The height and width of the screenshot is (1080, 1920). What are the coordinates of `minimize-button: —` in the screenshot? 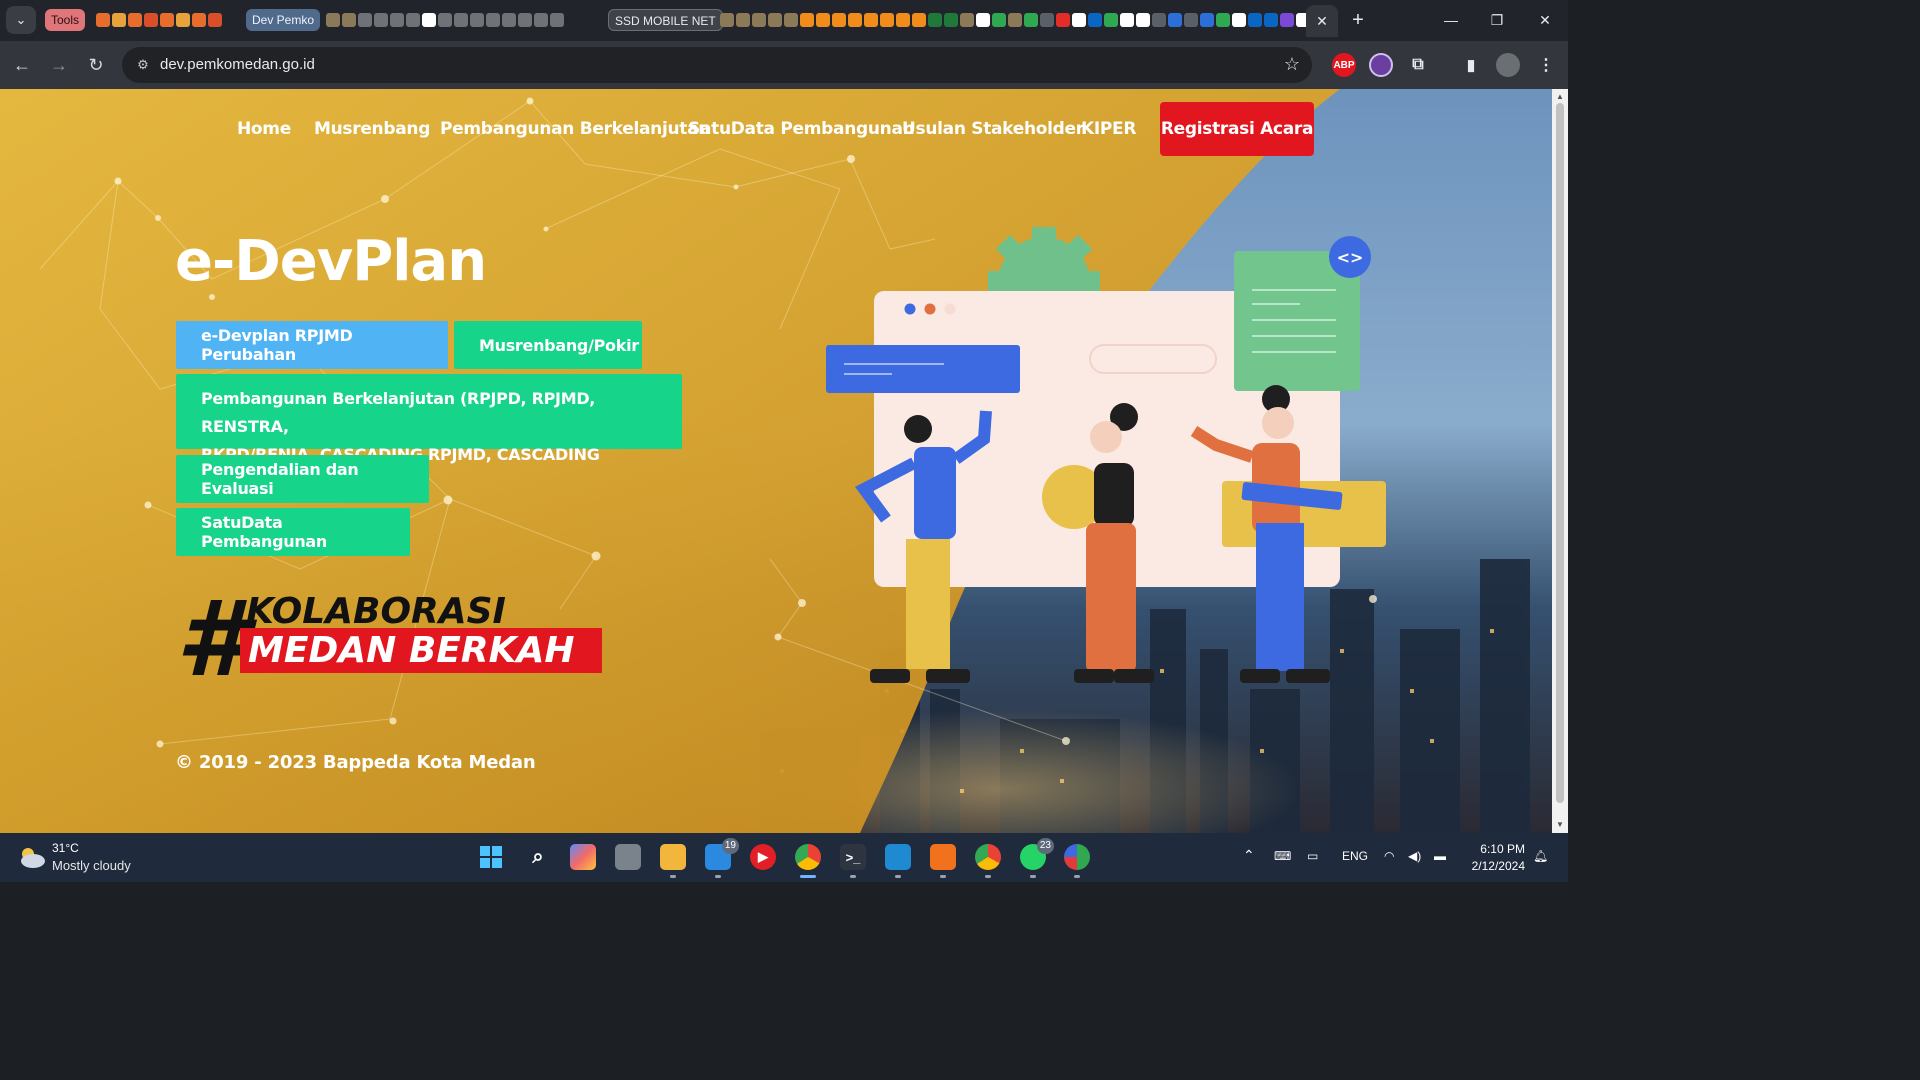 It's located at (1451, 20).